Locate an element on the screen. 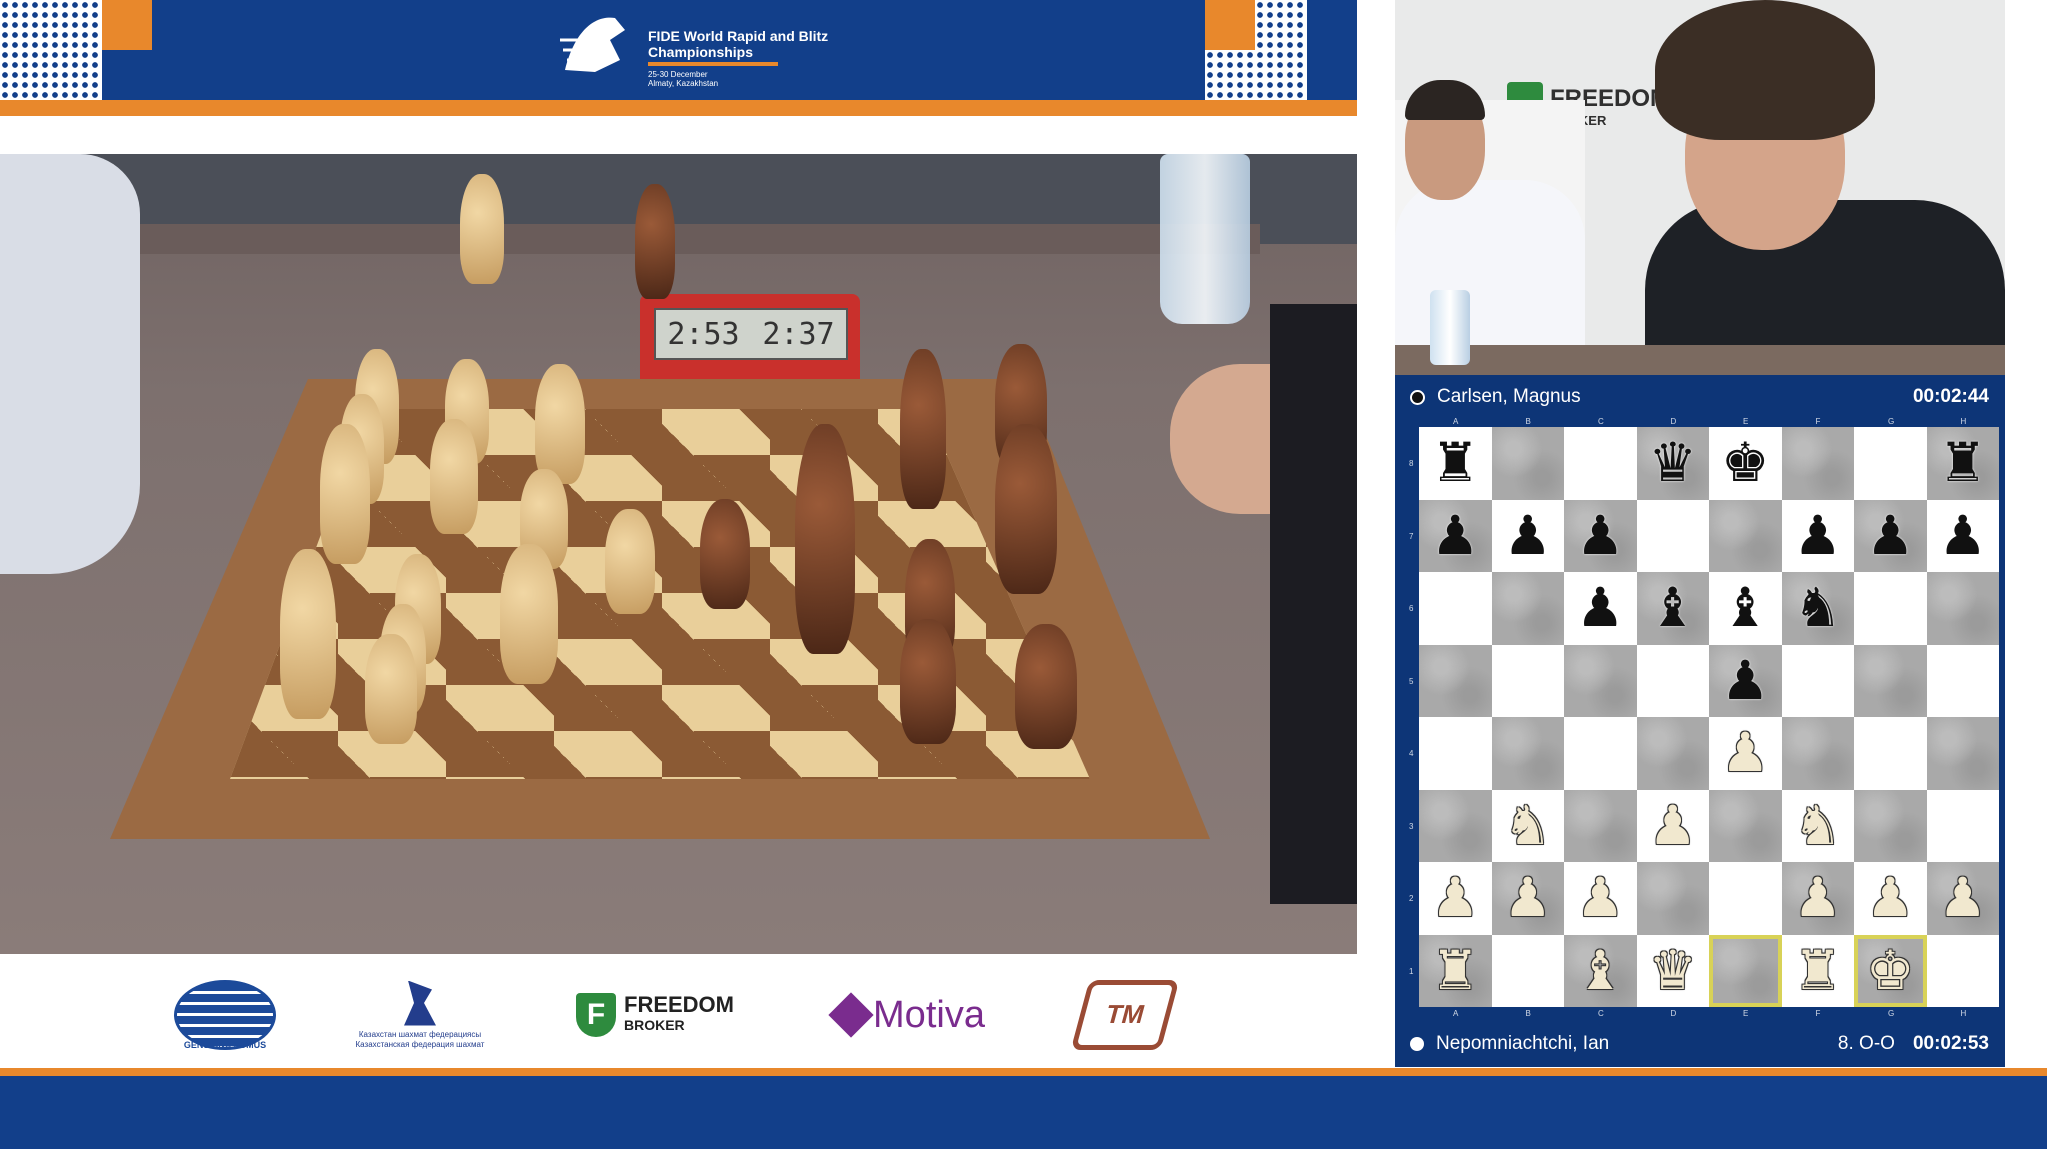 The image size is (2047, 1149). square-c3 is located at coordinates (1600, 825).